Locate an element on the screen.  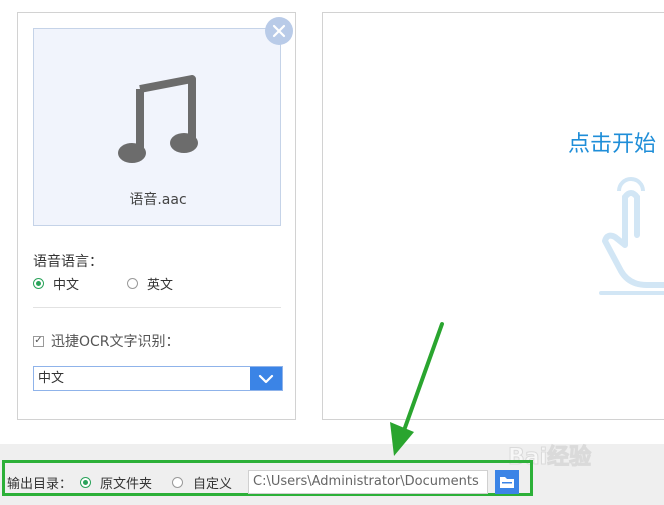
browse-folder-button is located at coordinates (507, 482).